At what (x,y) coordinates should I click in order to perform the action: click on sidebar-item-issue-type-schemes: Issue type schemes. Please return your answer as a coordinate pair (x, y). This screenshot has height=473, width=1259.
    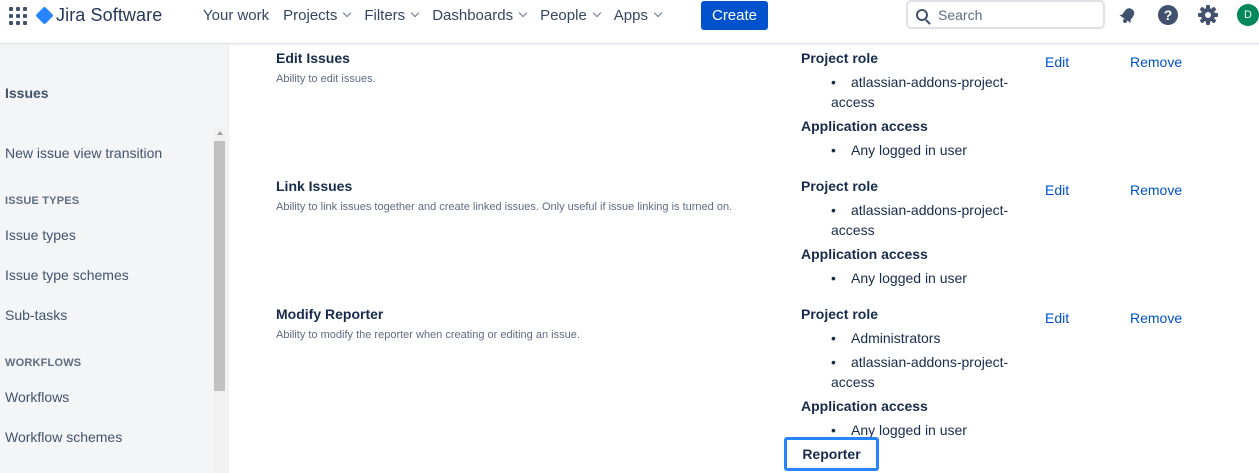
    Looking at the image, I should click on (67, 275).